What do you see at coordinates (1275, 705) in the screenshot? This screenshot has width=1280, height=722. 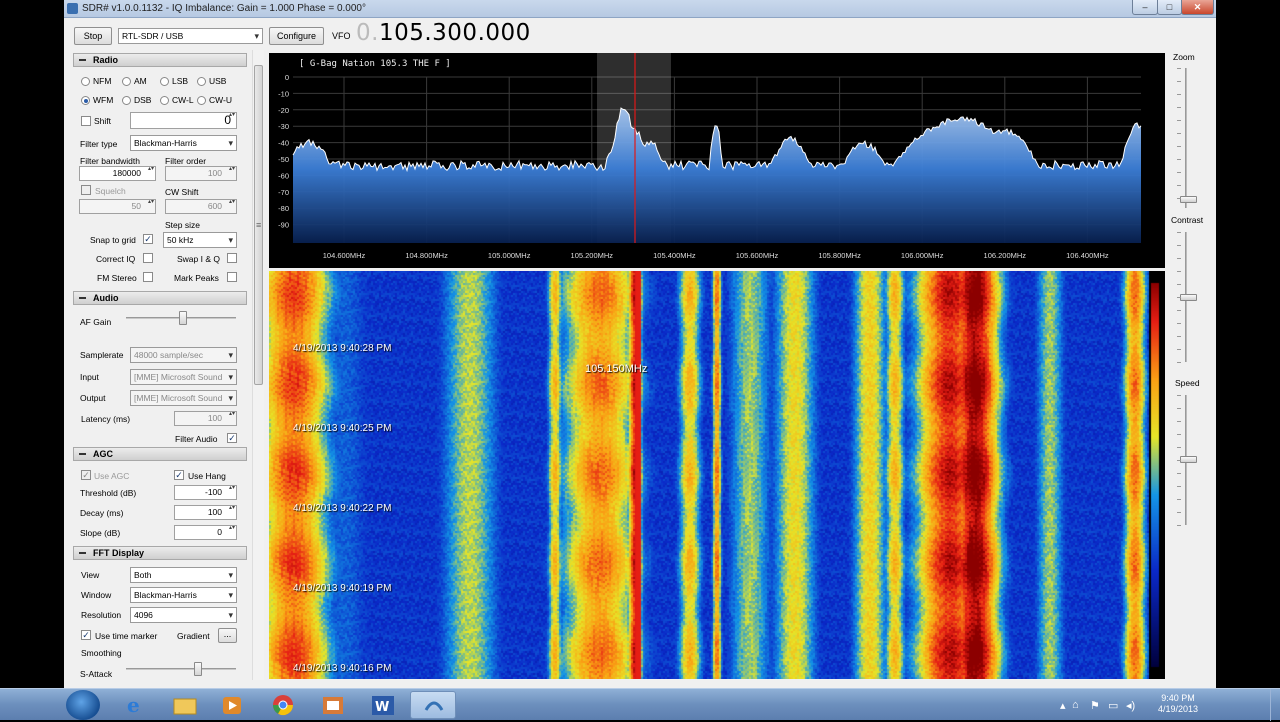 I see `show-desktop-button` at bounding box center [1275, 705].